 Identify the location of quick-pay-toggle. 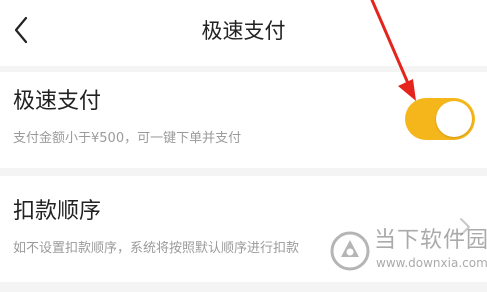
(440, 119).